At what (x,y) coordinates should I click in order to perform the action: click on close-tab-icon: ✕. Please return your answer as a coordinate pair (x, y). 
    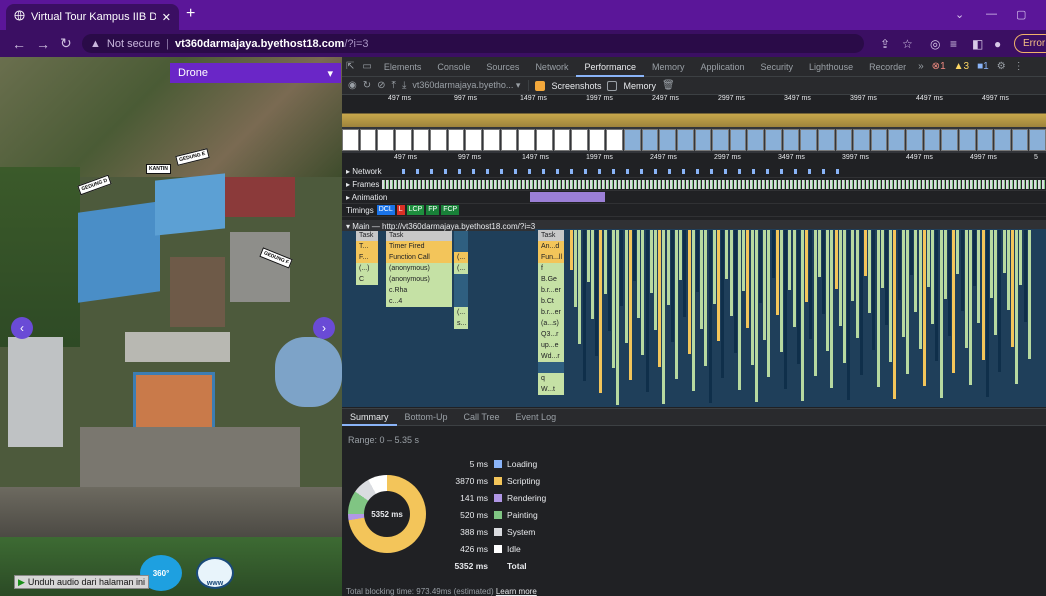
    Looking at the image, I should click on (166, 17).